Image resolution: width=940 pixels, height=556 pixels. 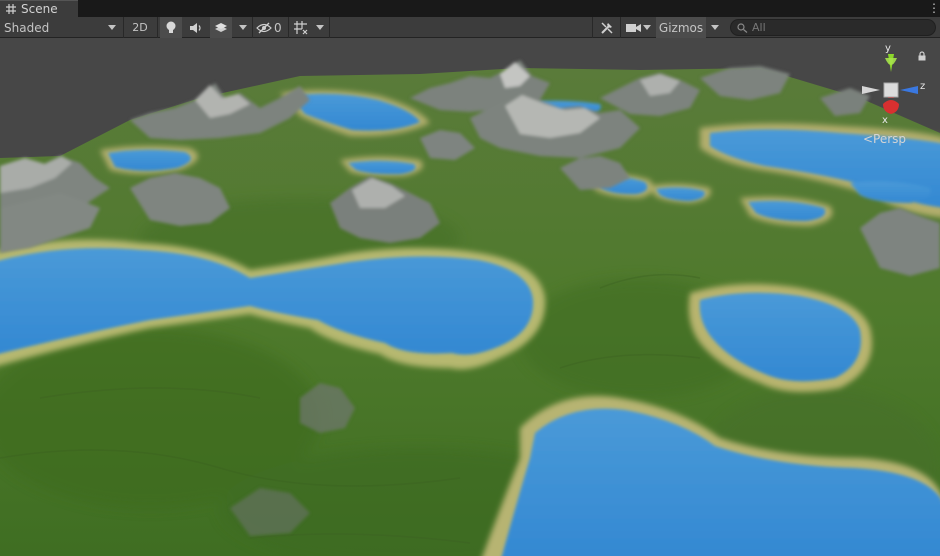 I want to click on tools-button, so click(x=607, y=27).